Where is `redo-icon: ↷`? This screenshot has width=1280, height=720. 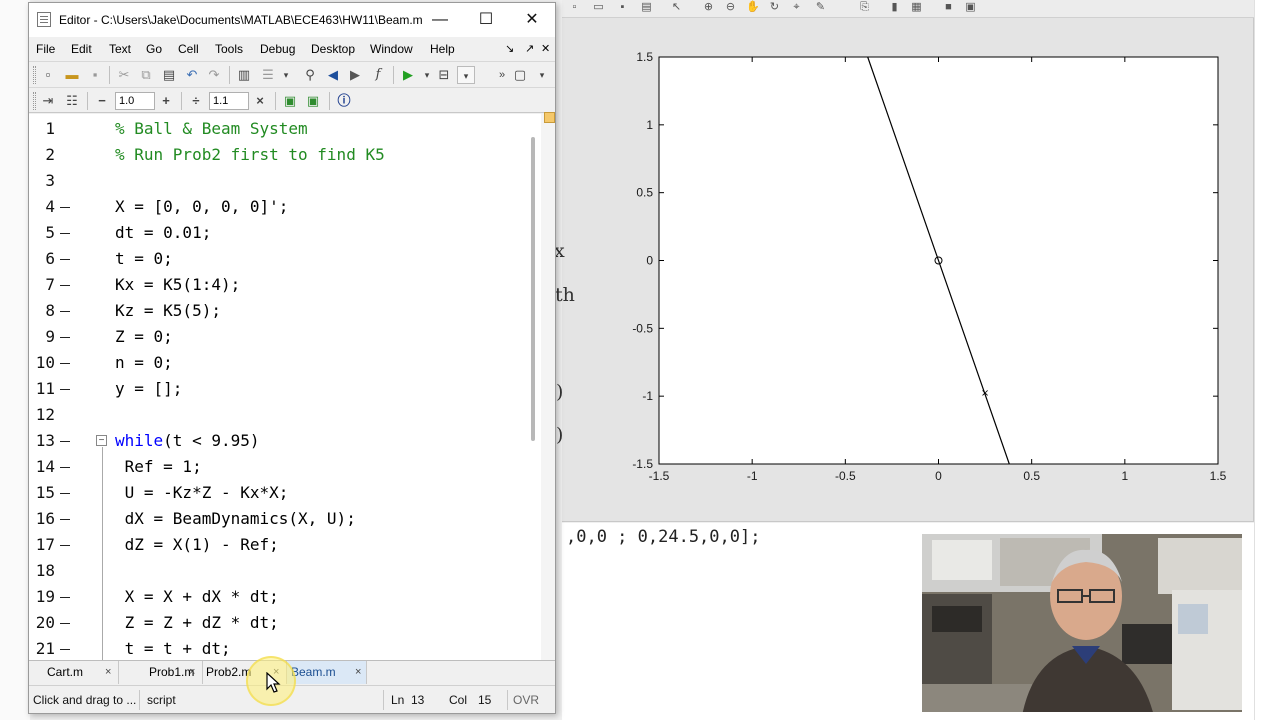
redo-icon: ↷ is located at coordinates (214, 75).